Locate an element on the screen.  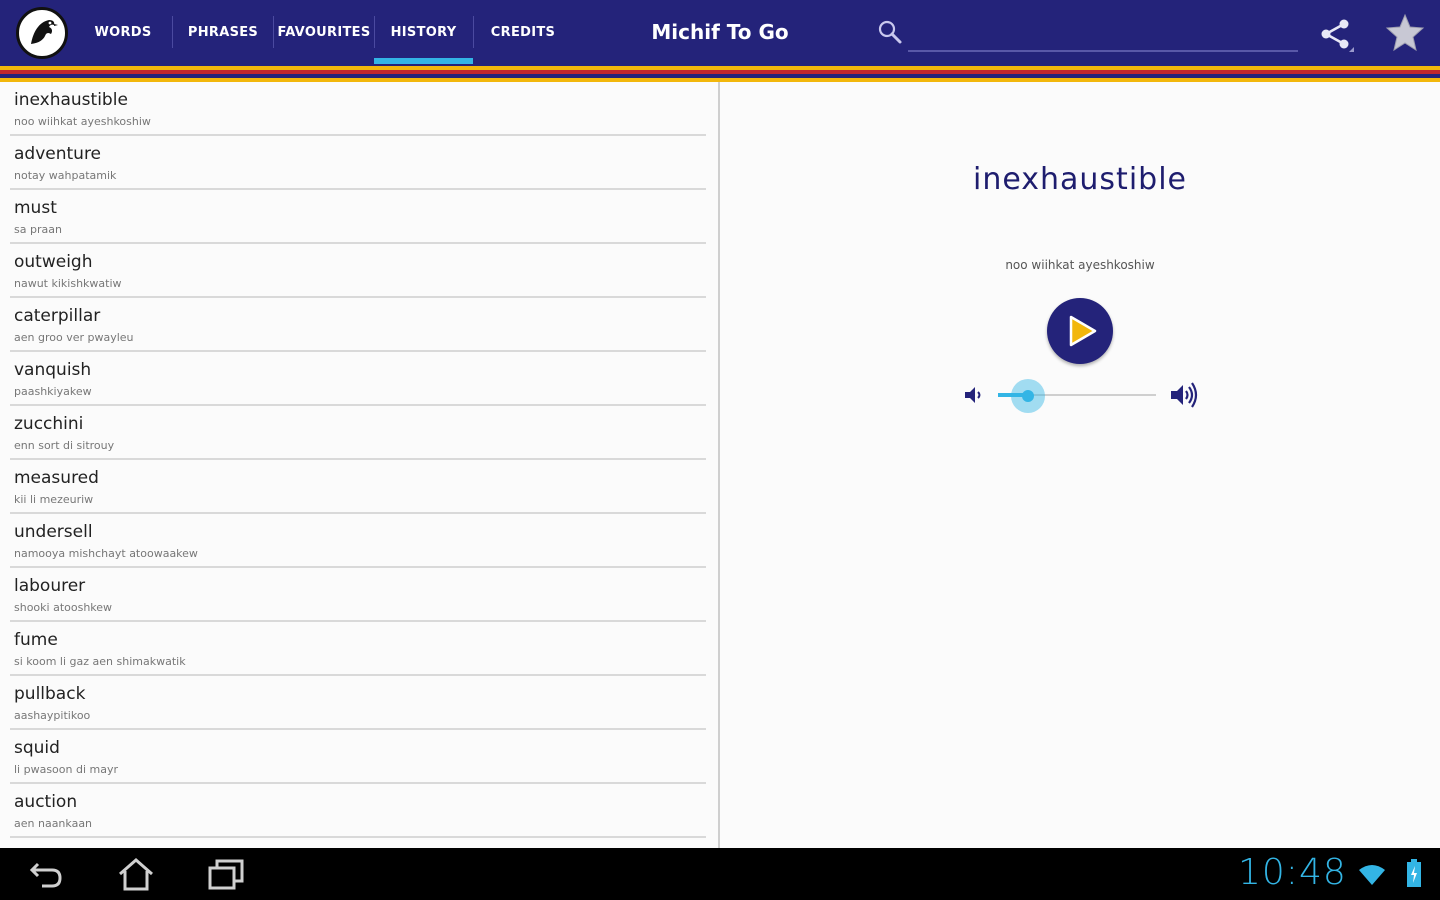
list-item-translation: kii li mezeuriw is located at coordinates (54, 499).